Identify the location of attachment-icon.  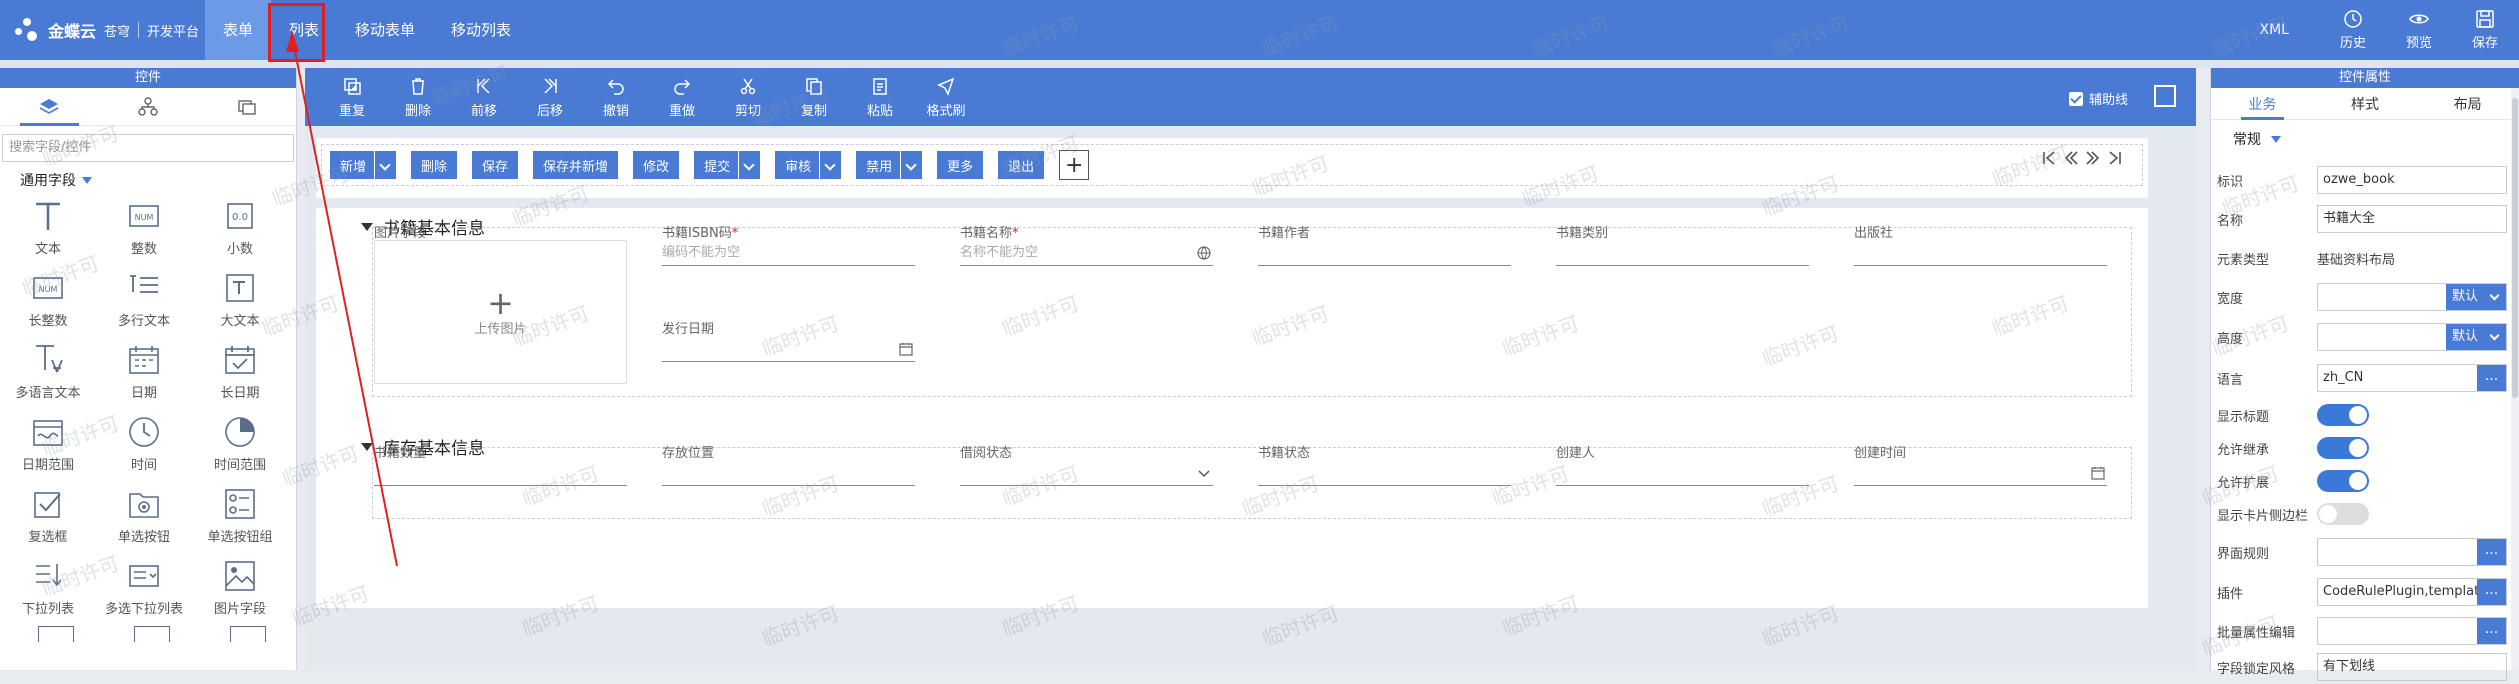
(56, 634).